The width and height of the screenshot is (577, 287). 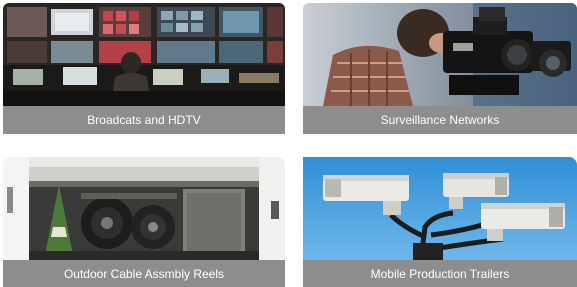 I want to click on tile-caption: Surveillance Networks, so click(x=440, y=120).